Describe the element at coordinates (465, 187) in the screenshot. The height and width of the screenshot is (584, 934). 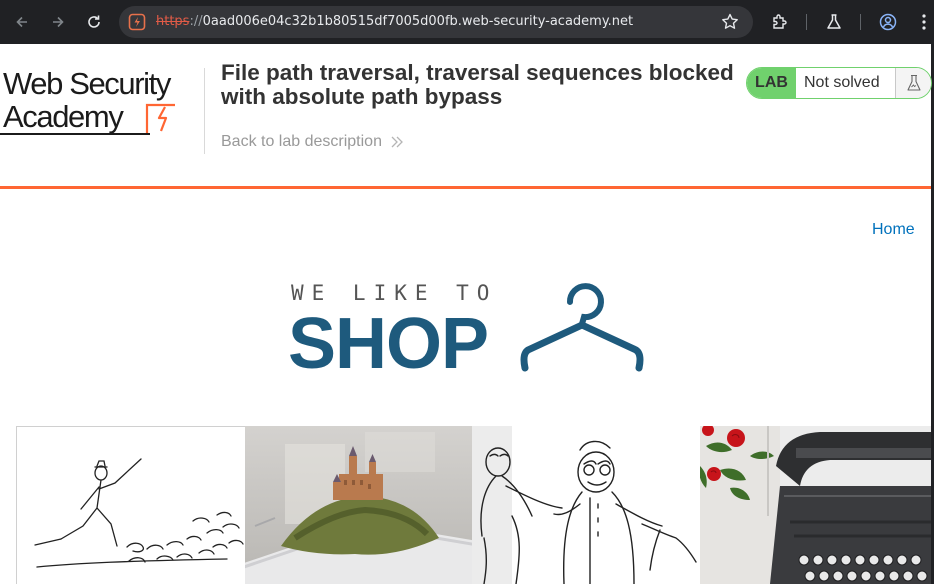
I see `header-separator` at that location.